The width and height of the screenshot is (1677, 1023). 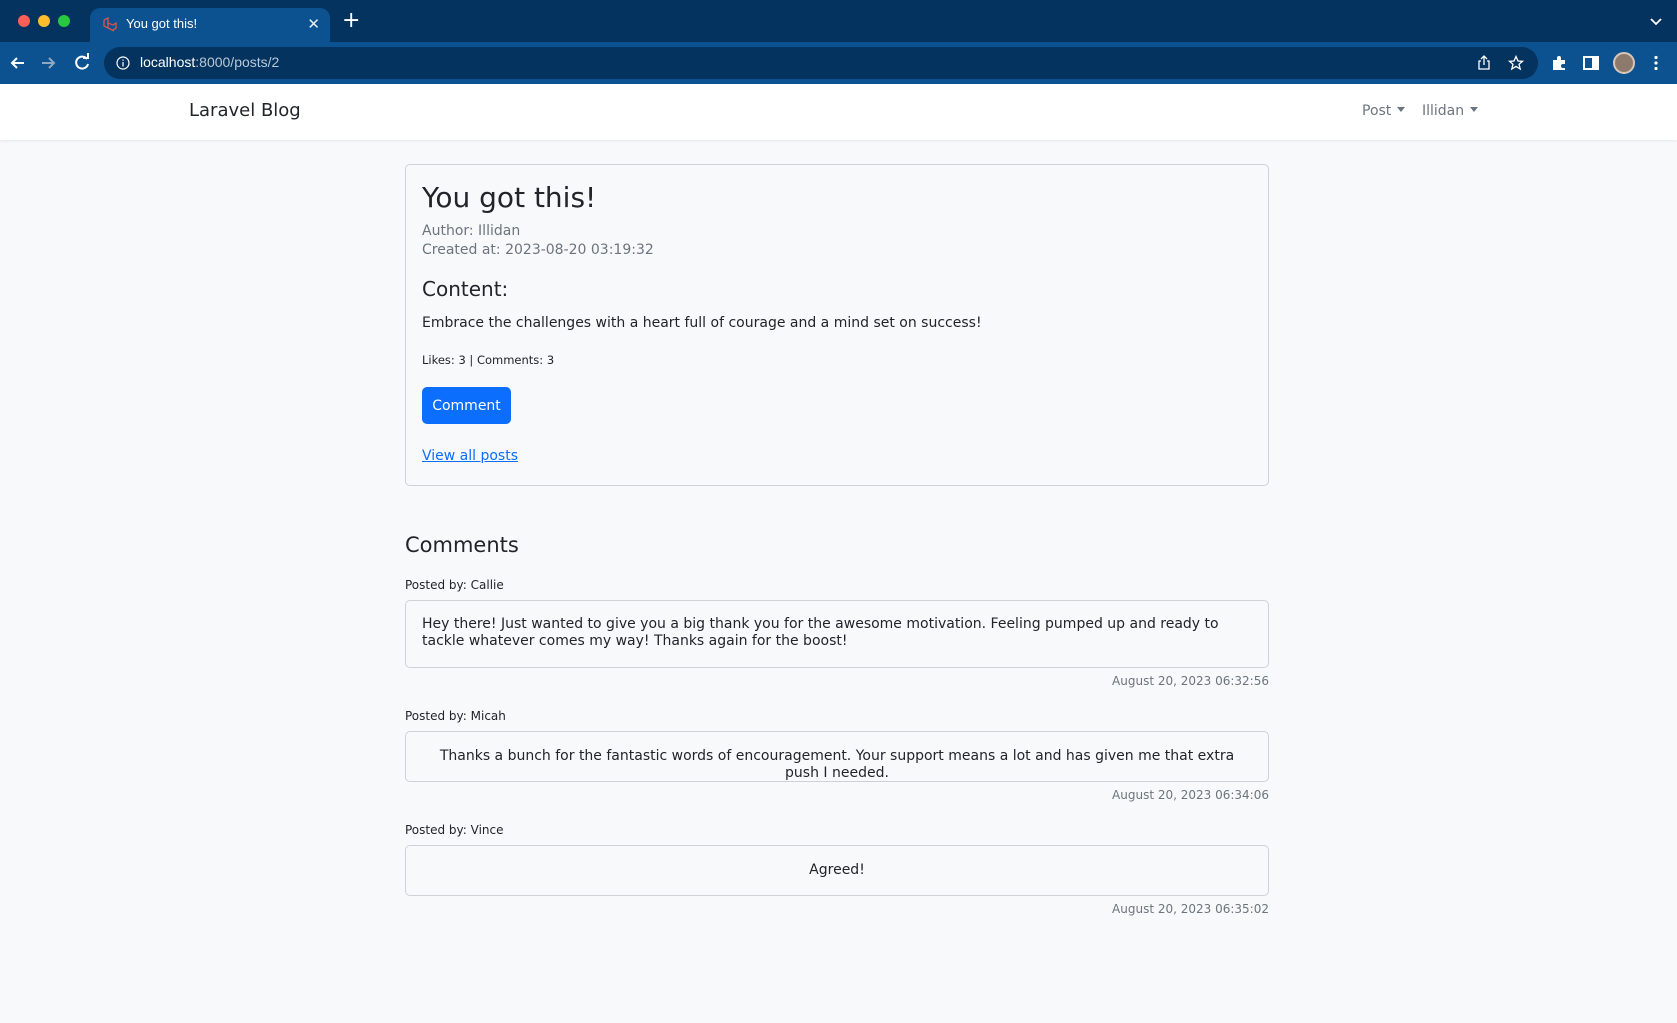 I want to click on profile-avatar, so click(x=1624, y=63).